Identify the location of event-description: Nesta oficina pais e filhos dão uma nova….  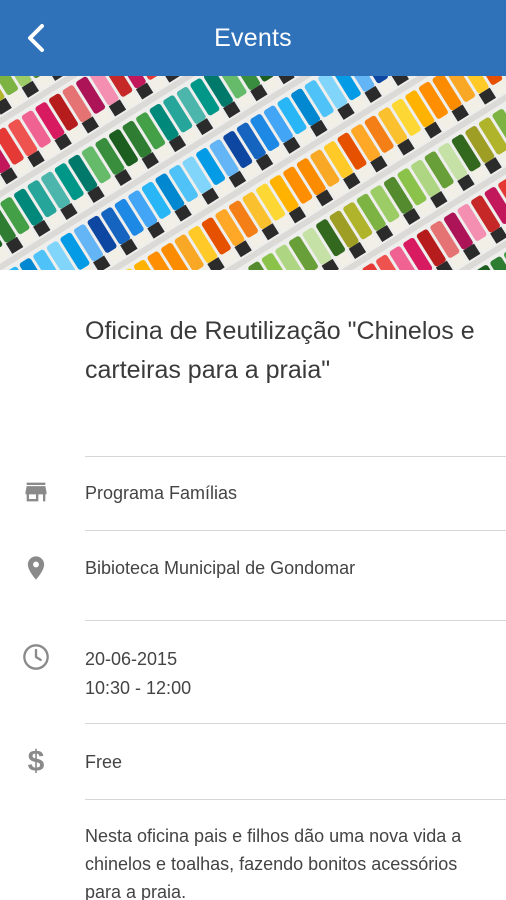
(273, 863).